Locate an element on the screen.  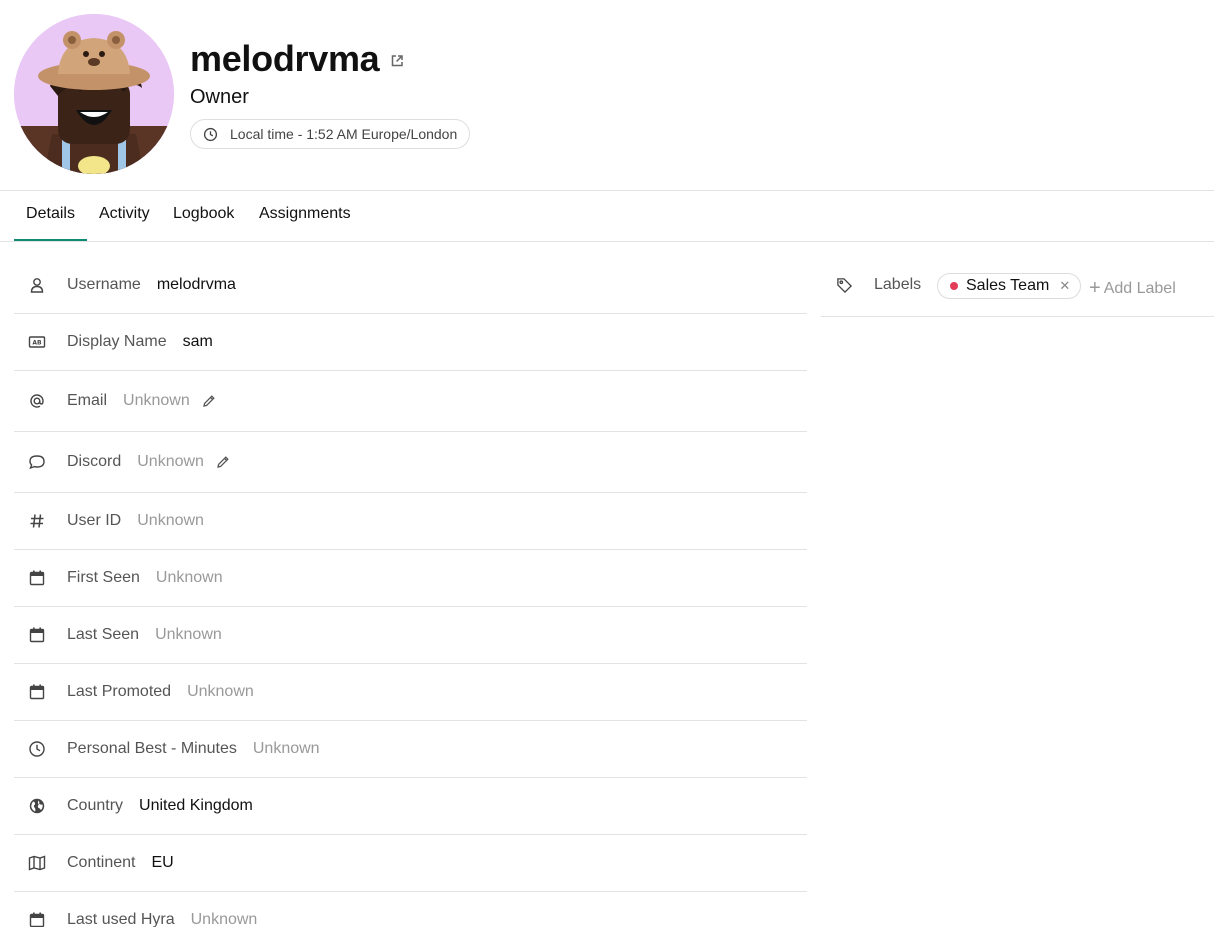
svg-text: AB is located at coordinates (37, 343).